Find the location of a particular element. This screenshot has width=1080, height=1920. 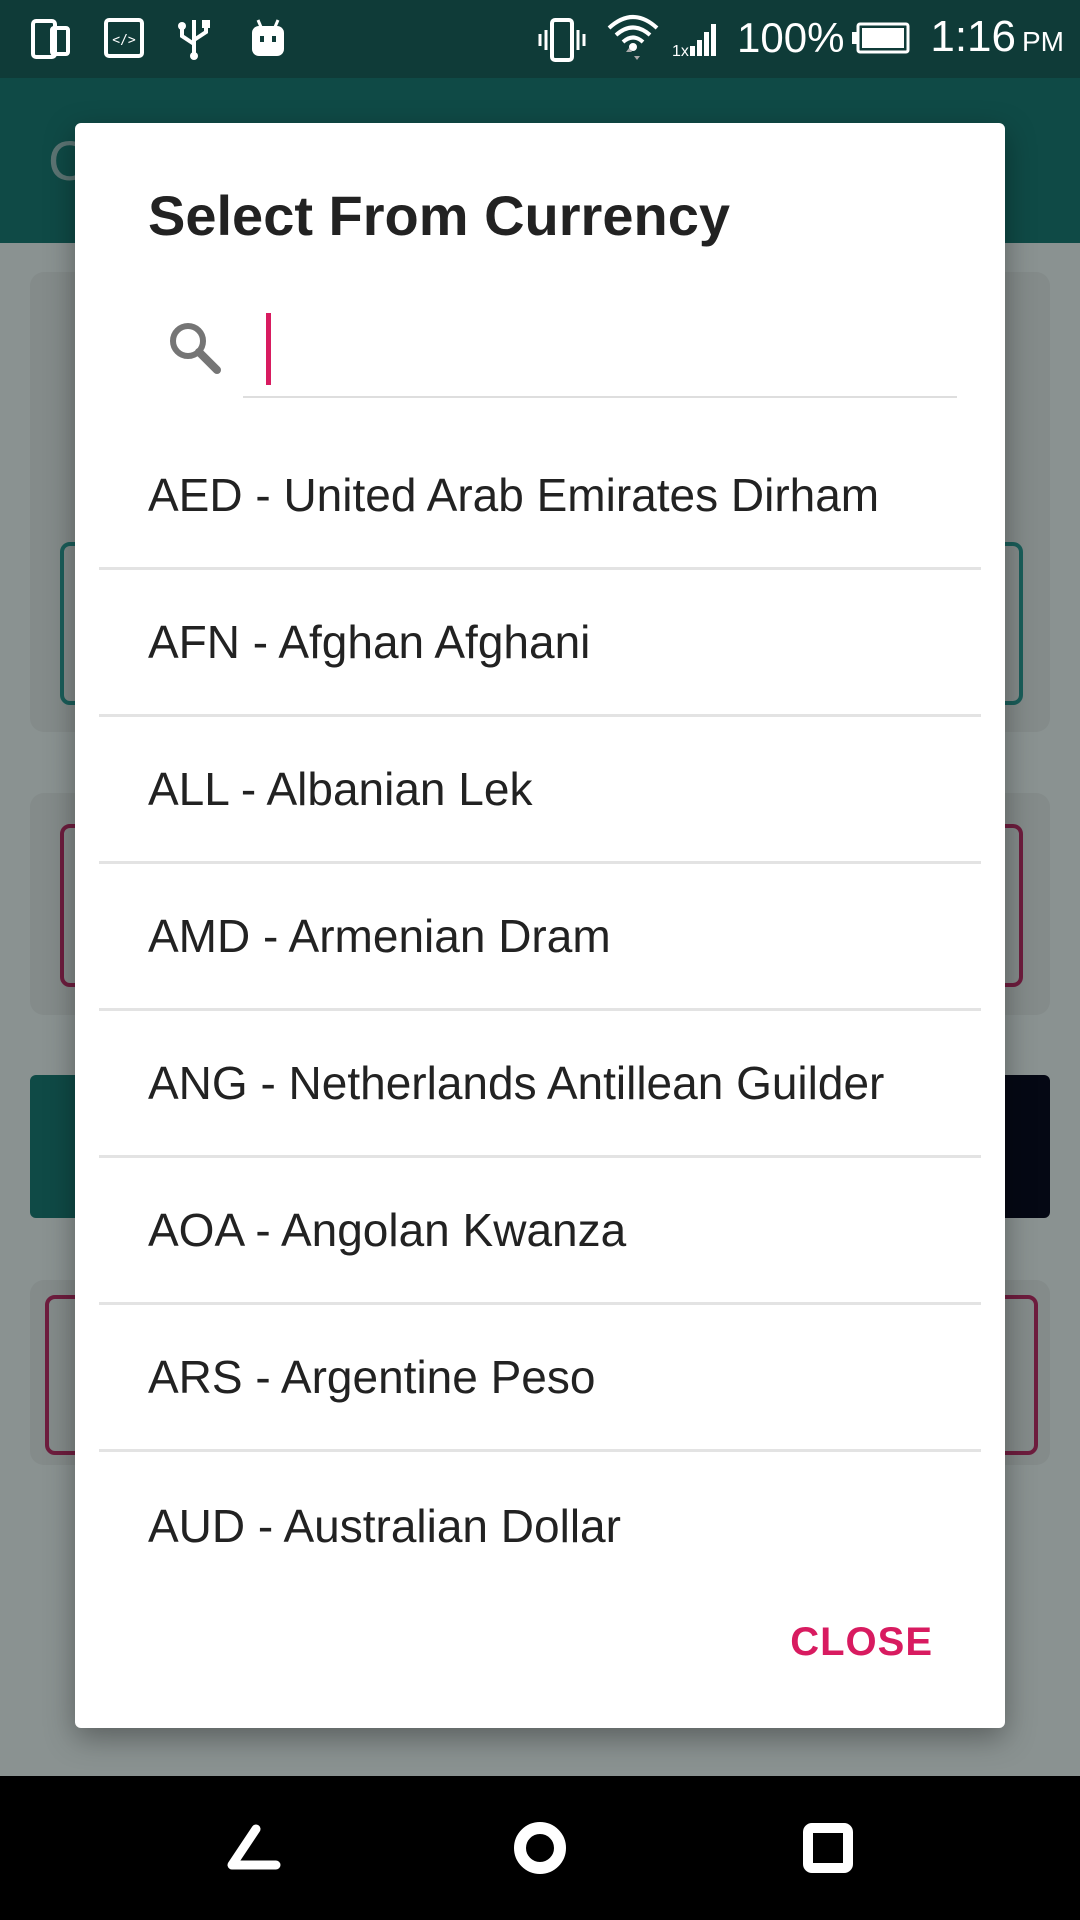

battery-icon is located at coordinates (881, 38).